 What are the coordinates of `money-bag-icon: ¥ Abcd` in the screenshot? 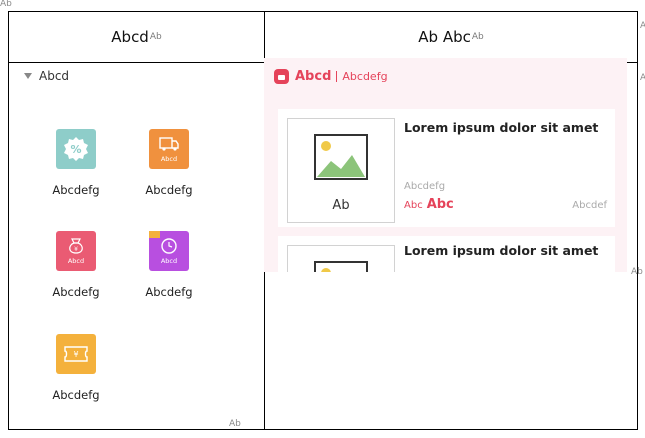 It's located at (76, 251).